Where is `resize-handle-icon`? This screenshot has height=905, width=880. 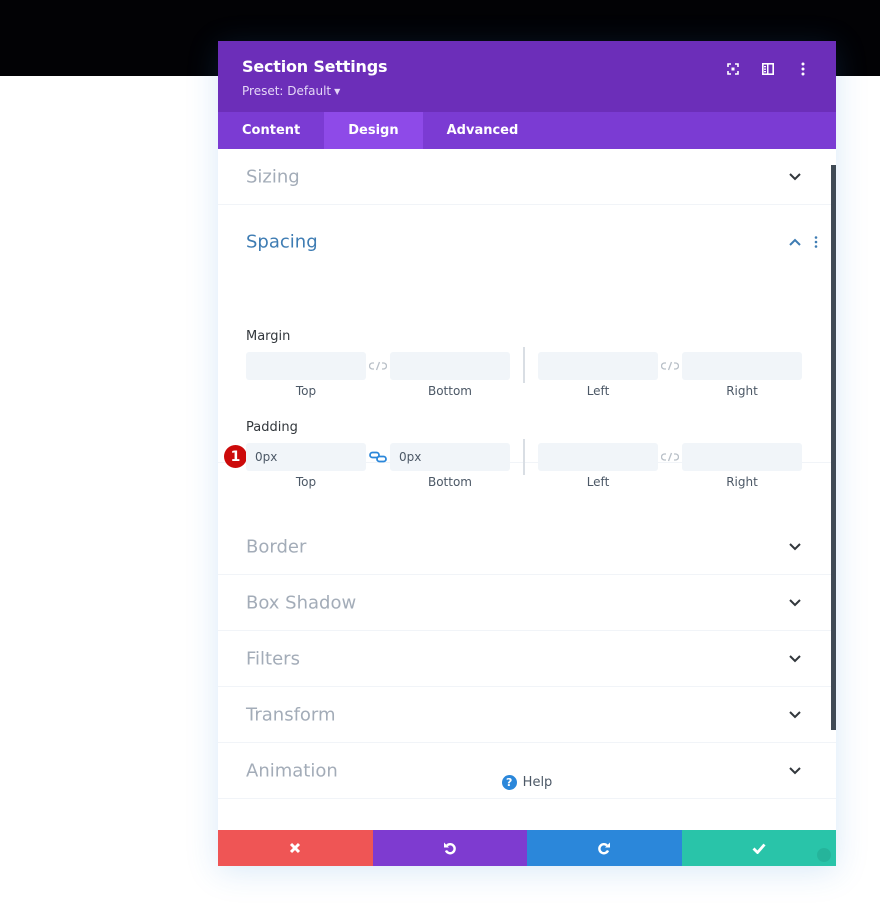 resize-handle-icon is located at coordinates (824, 855).